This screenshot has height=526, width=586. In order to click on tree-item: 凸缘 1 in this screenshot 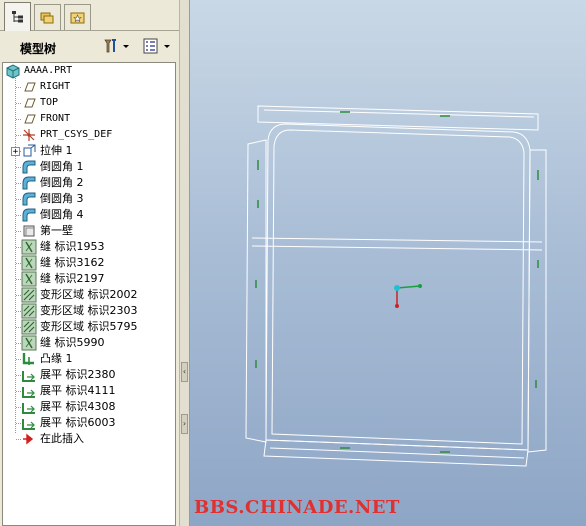, I will do `click(47, 359)`.